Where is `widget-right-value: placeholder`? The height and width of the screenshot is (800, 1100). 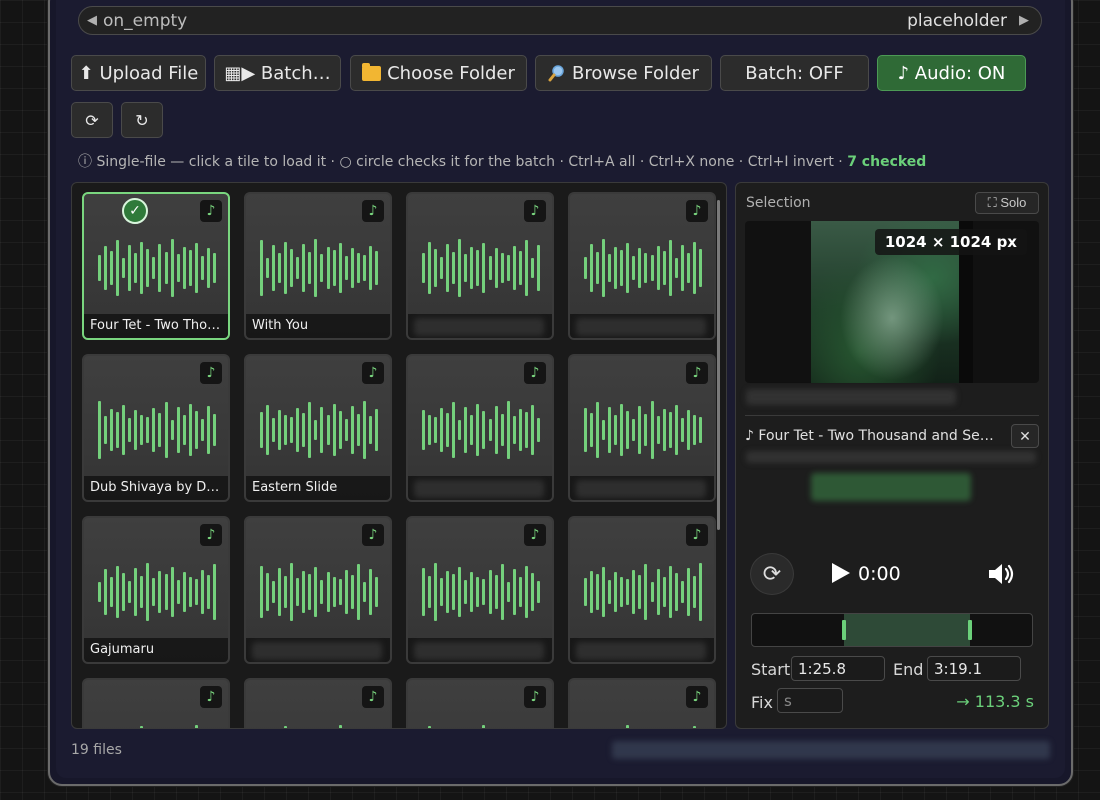
widget-right-value: placeholder is located at coordinates (957, 20).